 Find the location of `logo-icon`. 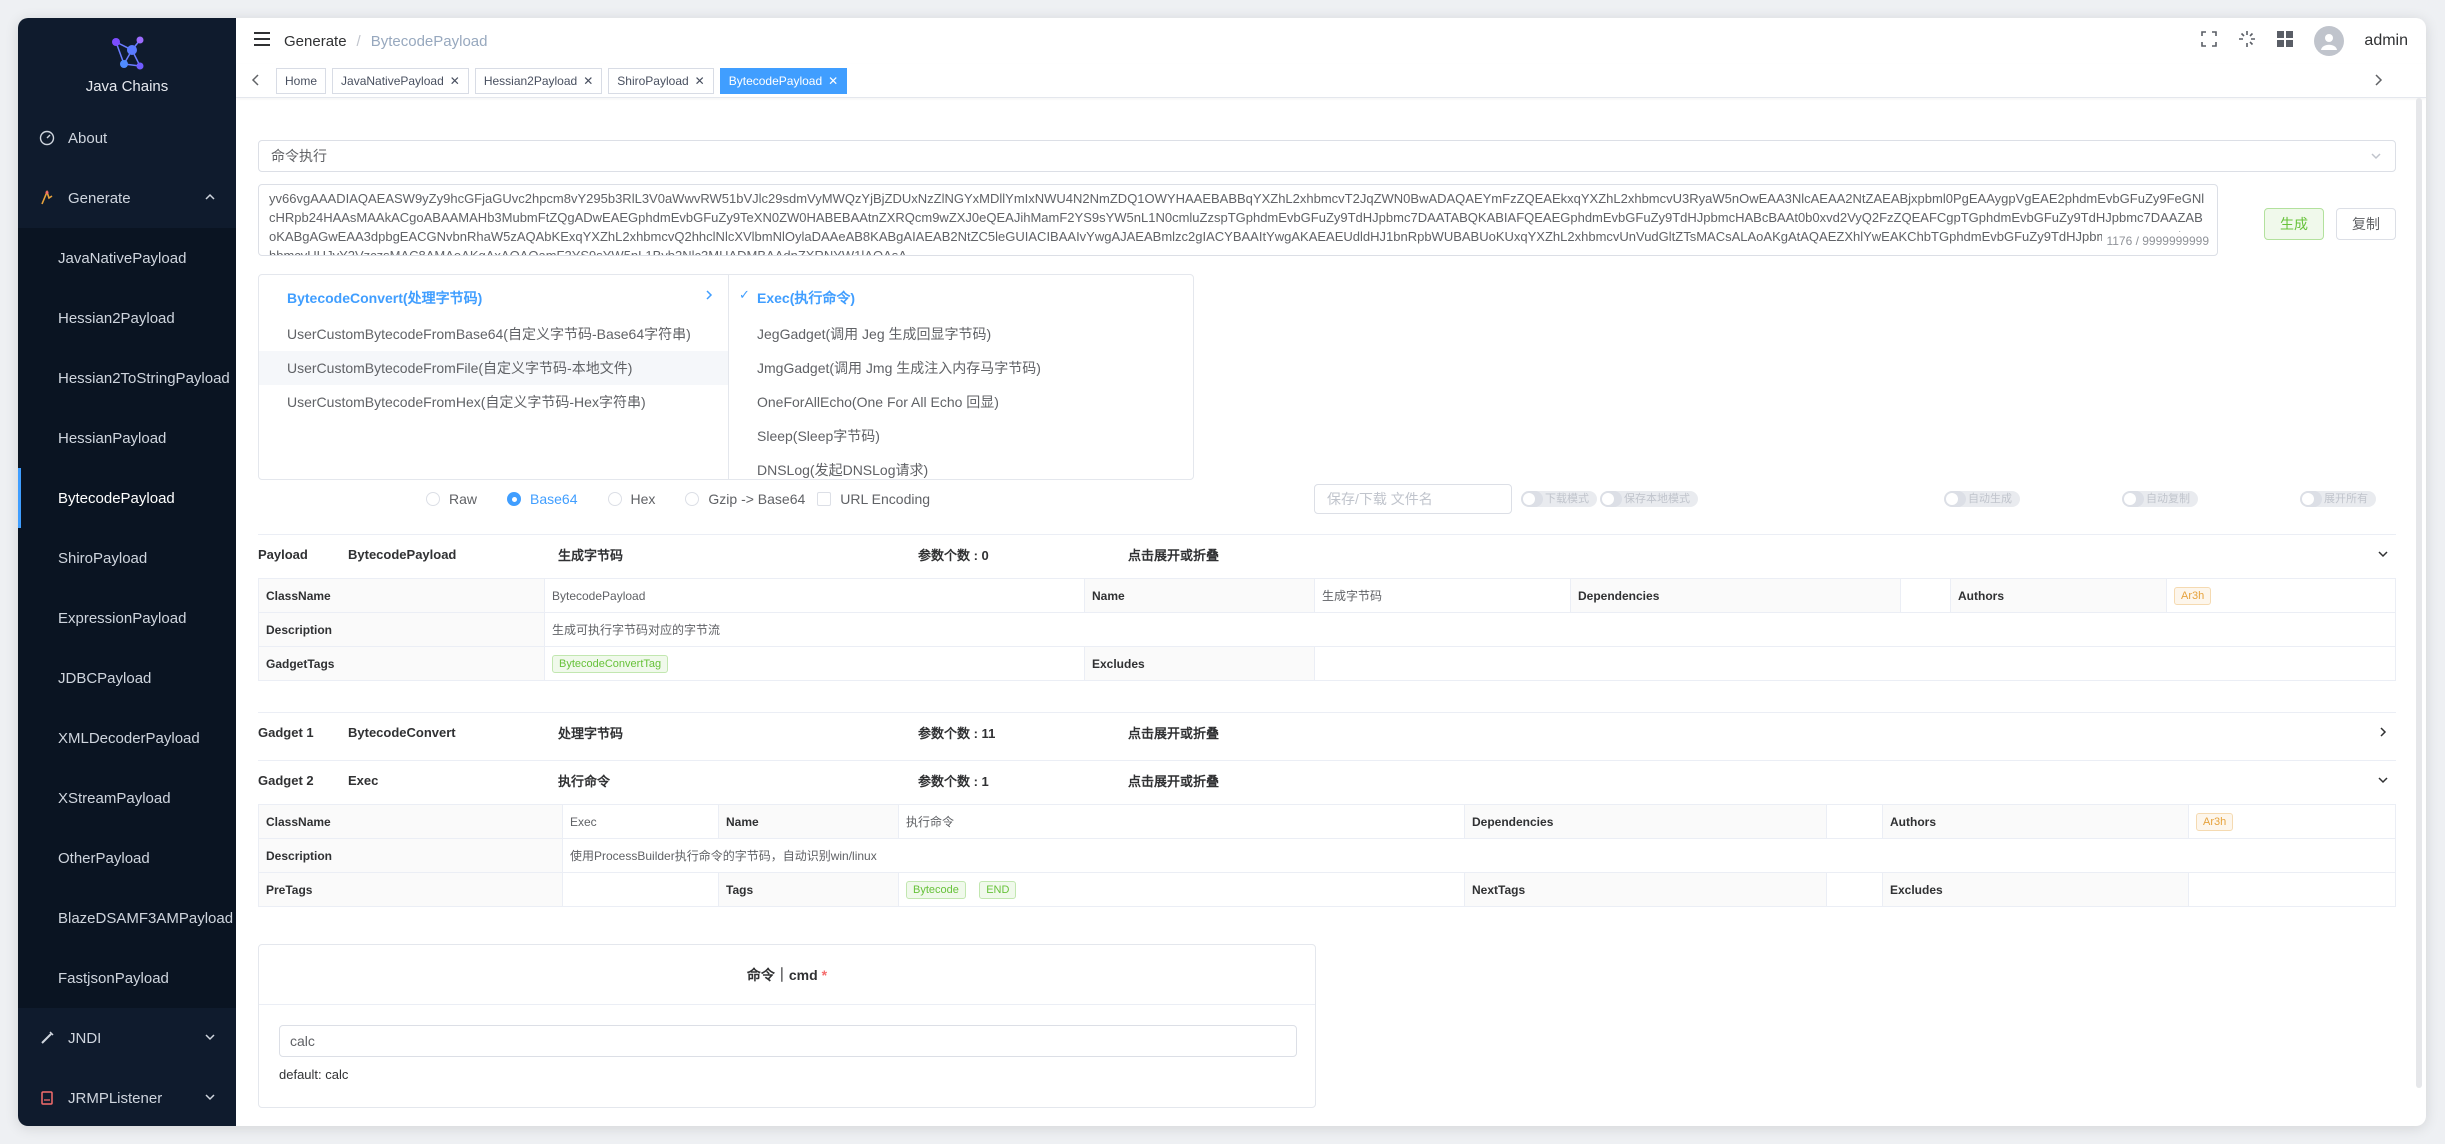

logo-icon is located at coordinates (128, 52).